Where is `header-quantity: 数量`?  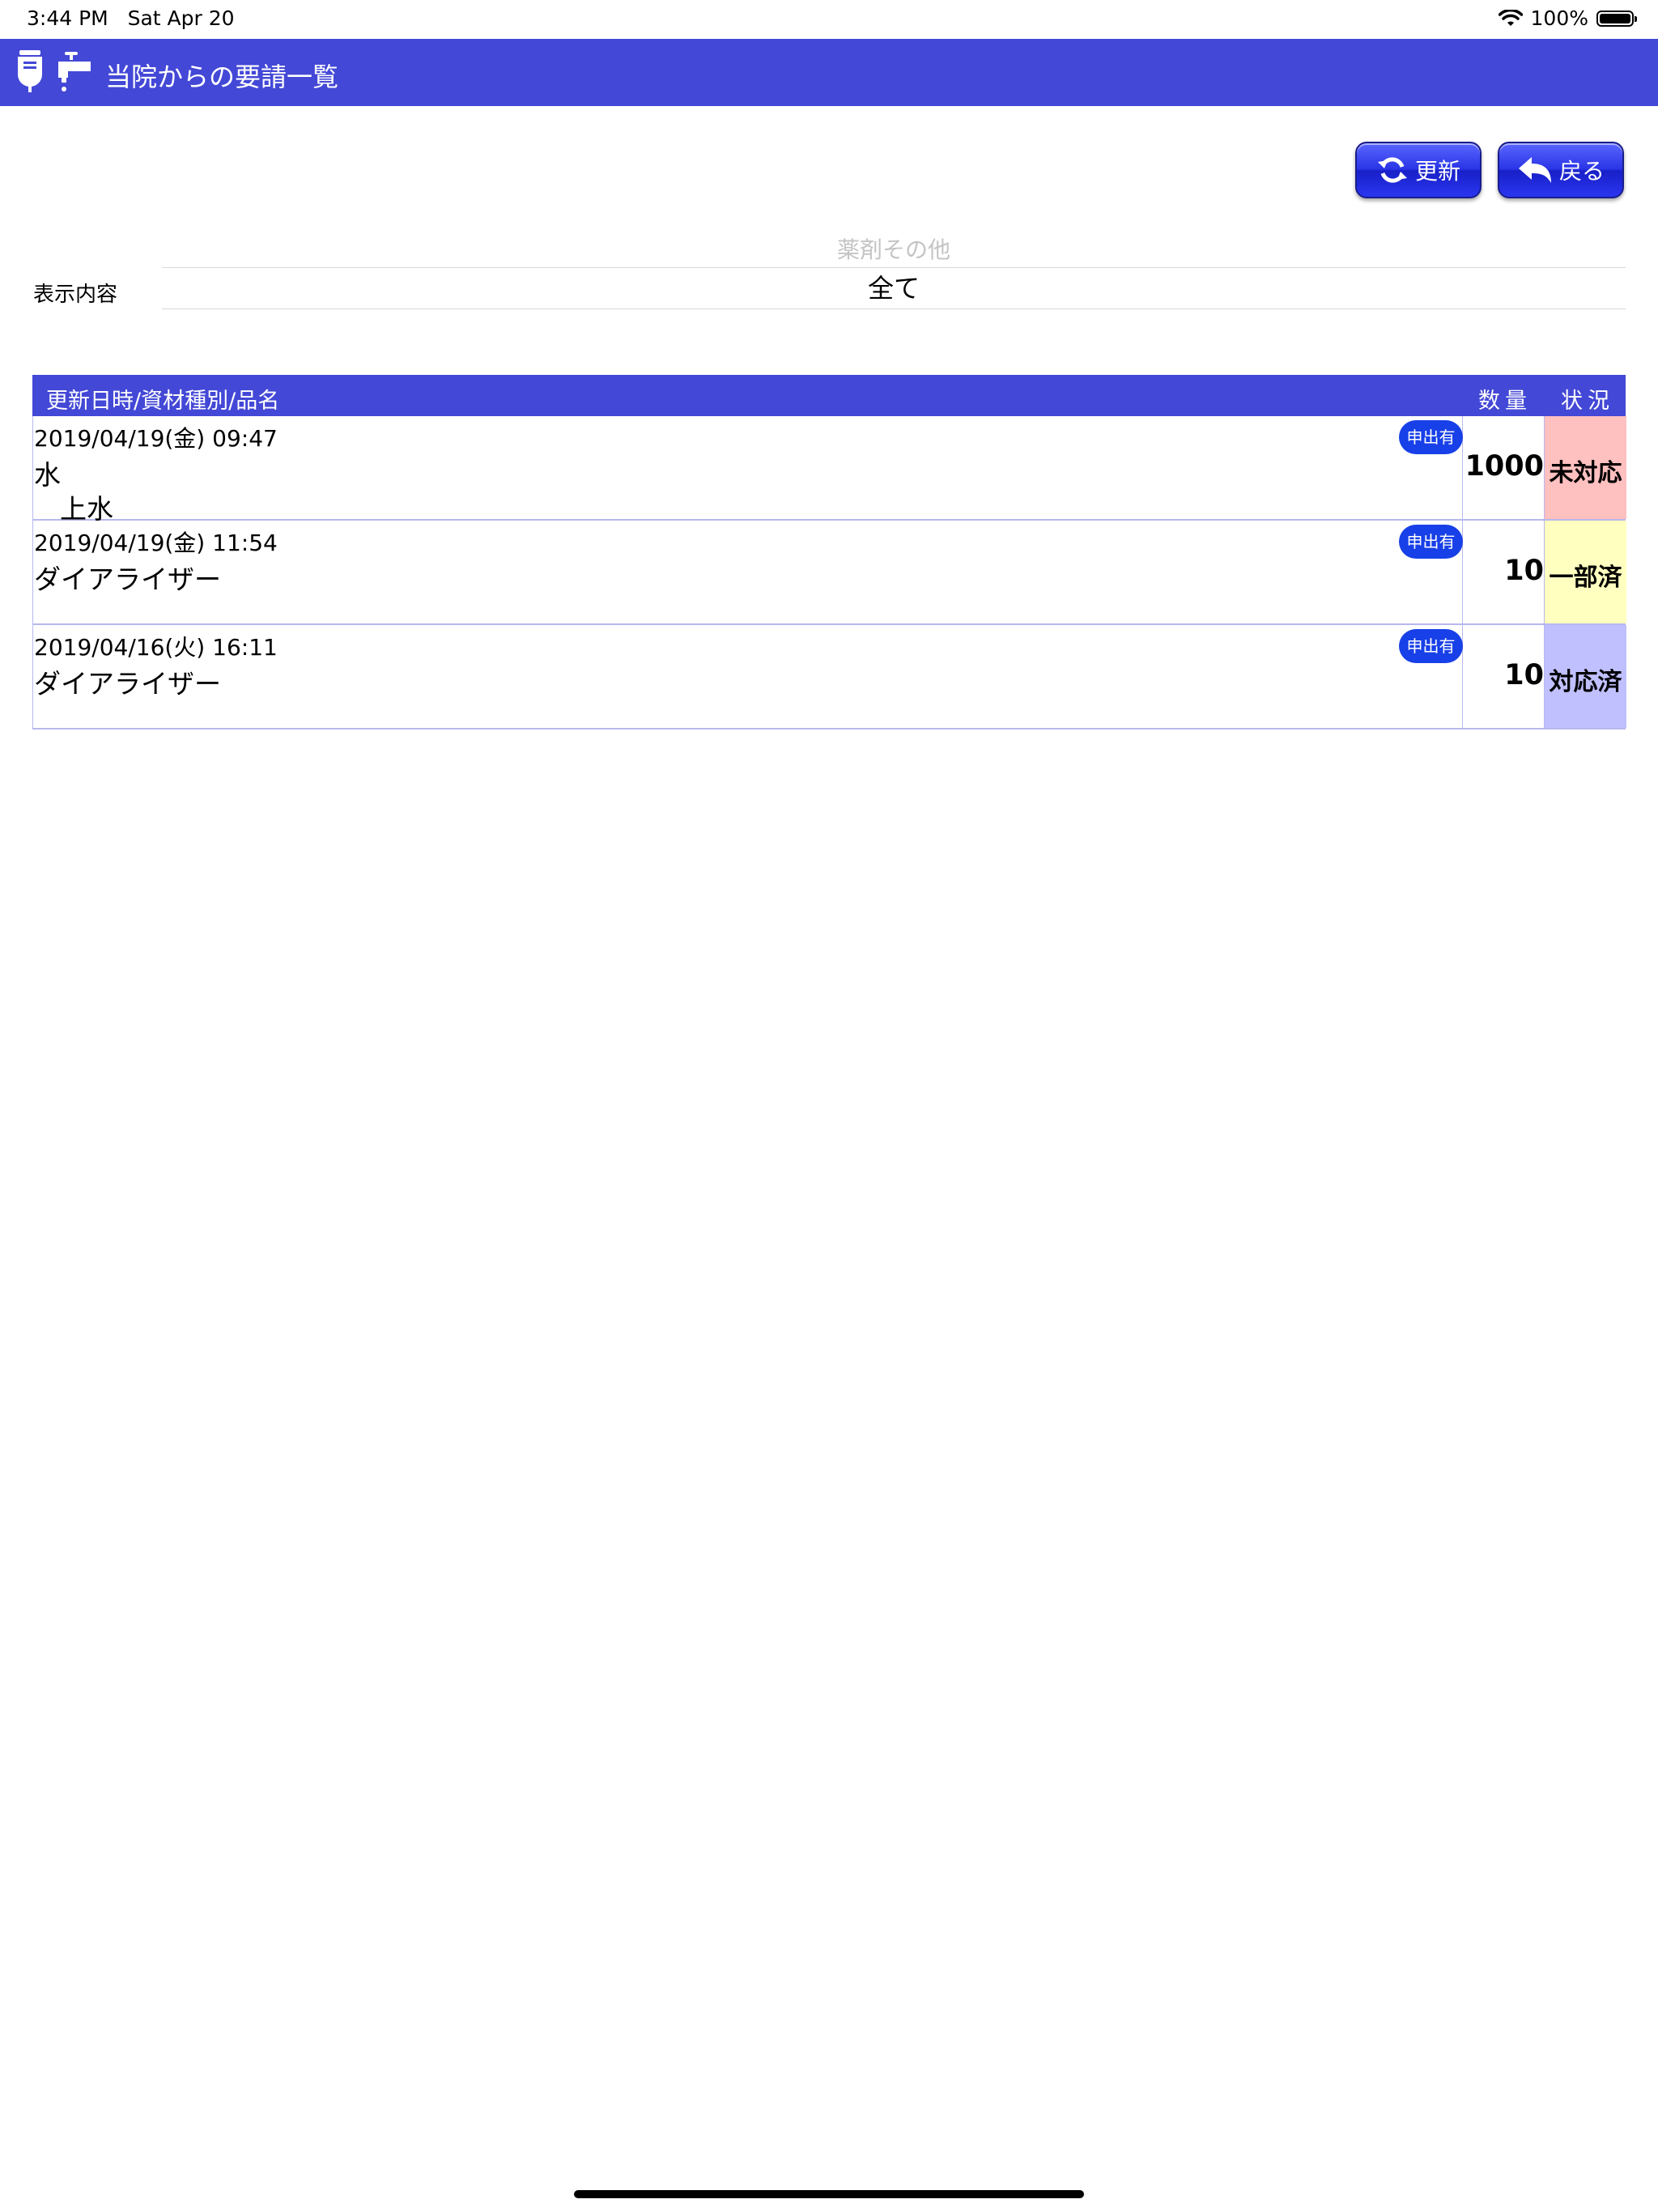 header-quantity: 数量 is located at coordinates (1505, 402).